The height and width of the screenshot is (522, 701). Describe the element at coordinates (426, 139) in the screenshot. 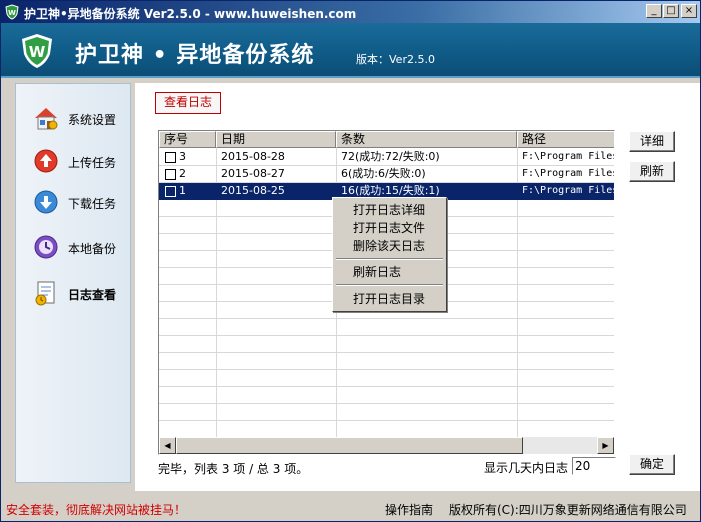

I see `column-header-count: 条数` at that location.